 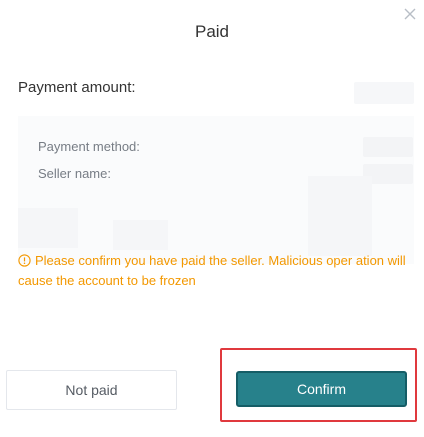 What do you see at coordinates (321, 389) in the screenshot?
I see `confirm-button: Confirm` at bounding box center [321, 389].